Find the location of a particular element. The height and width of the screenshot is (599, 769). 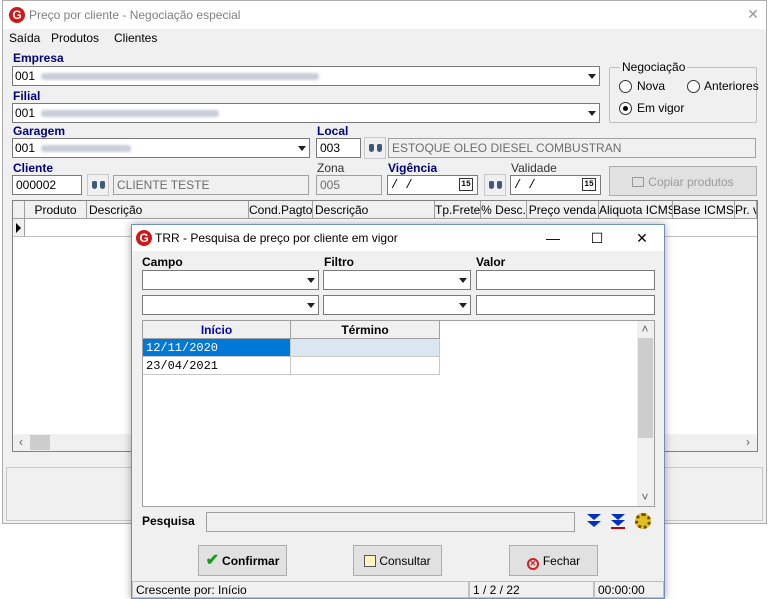

empresa-label: Empresa is located at coordinates (38, 58).